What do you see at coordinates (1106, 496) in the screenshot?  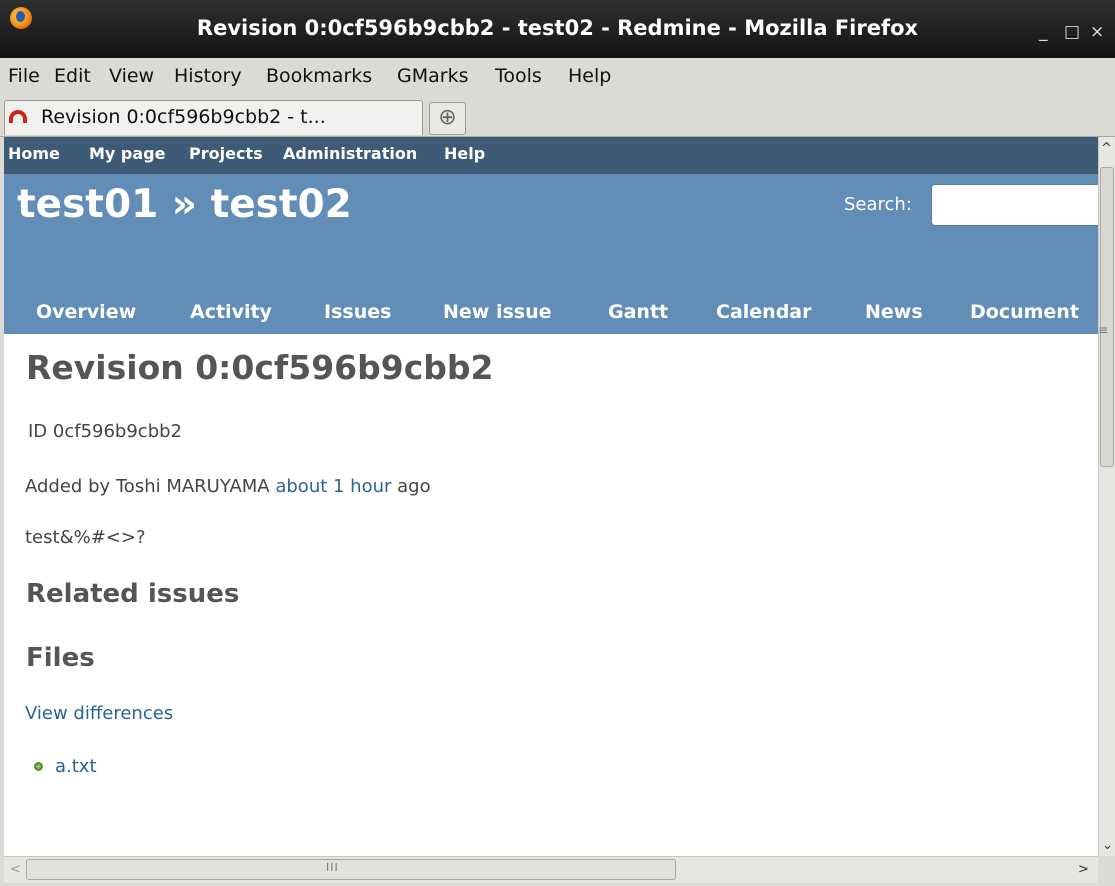 I see `vertical-scrollbar: ^ ≡ ⌄` at bounding box center [1106, 496].